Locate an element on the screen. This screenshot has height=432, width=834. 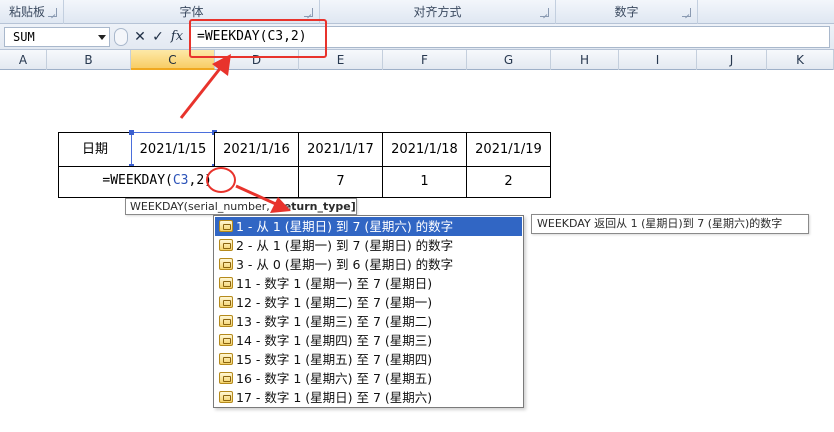
result-value: 7 is located at coordinates (340, 181).